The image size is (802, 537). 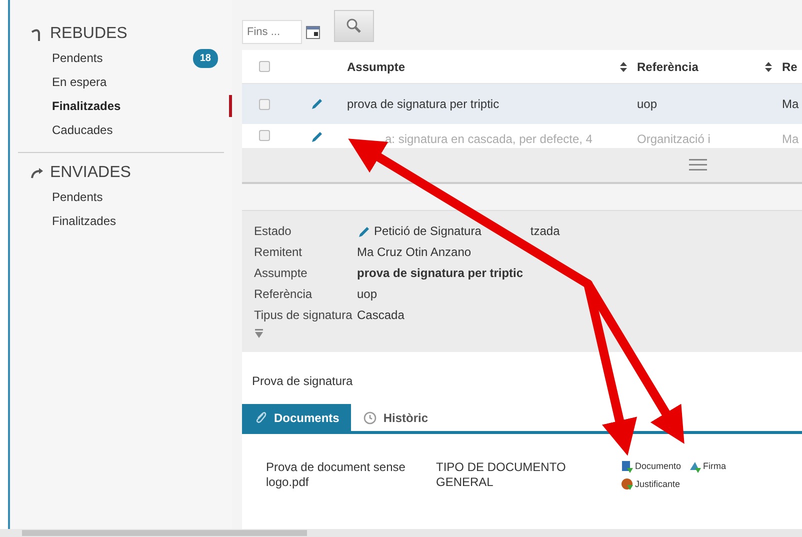 What do you see at coordinates (376, 67) in the screenshot?
I see `column-header: Assumpte` at bounding box center [376, 67].